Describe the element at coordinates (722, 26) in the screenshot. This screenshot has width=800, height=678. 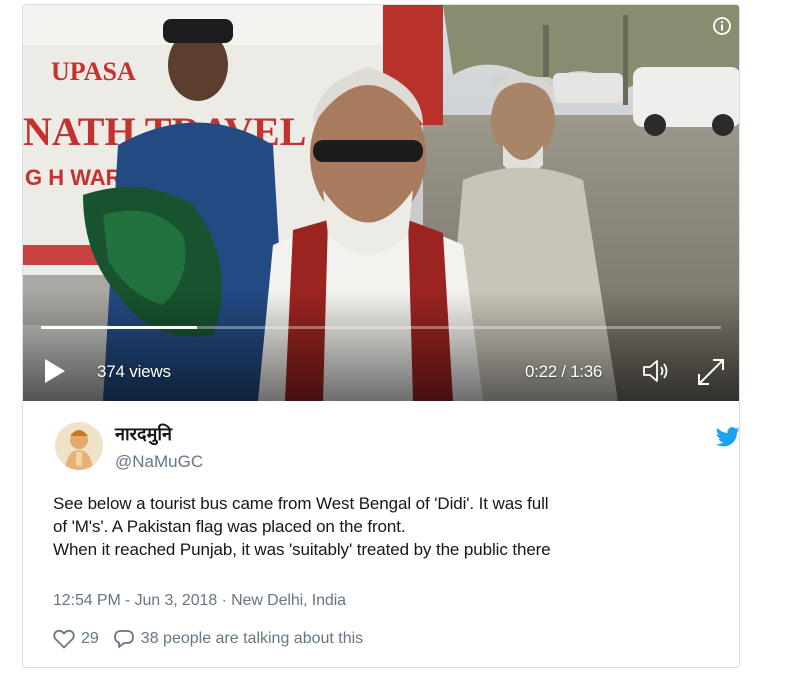
I see `info-icon` at that location.